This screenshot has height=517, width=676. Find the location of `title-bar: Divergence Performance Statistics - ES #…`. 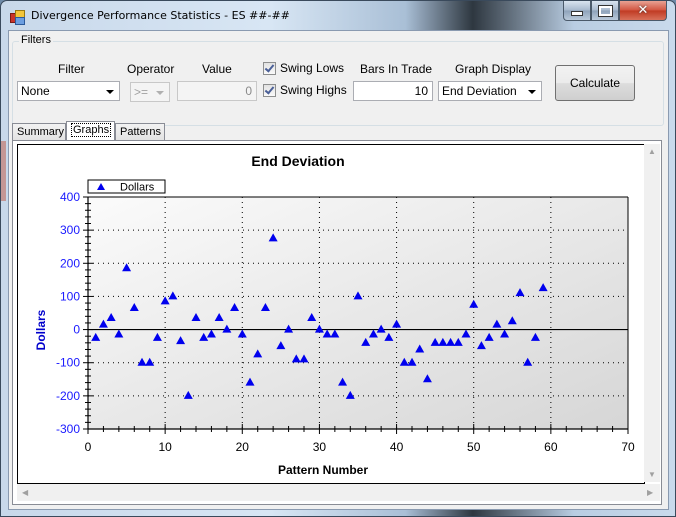

title-bar: Divergence Performance Statistics - ES #… is located at coordinates (338, 16).